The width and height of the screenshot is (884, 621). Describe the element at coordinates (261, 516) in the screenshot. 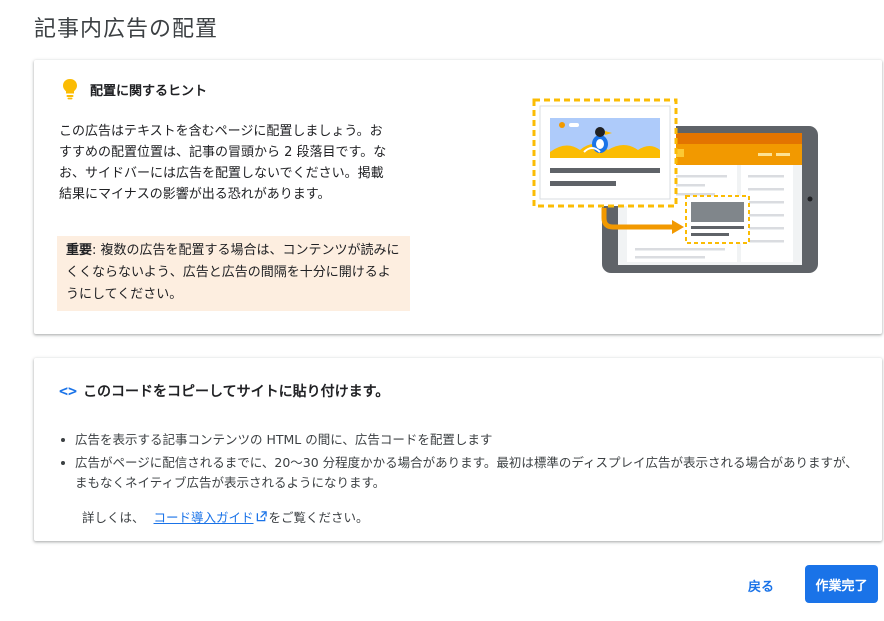

I see `external-link-icon` at that location.